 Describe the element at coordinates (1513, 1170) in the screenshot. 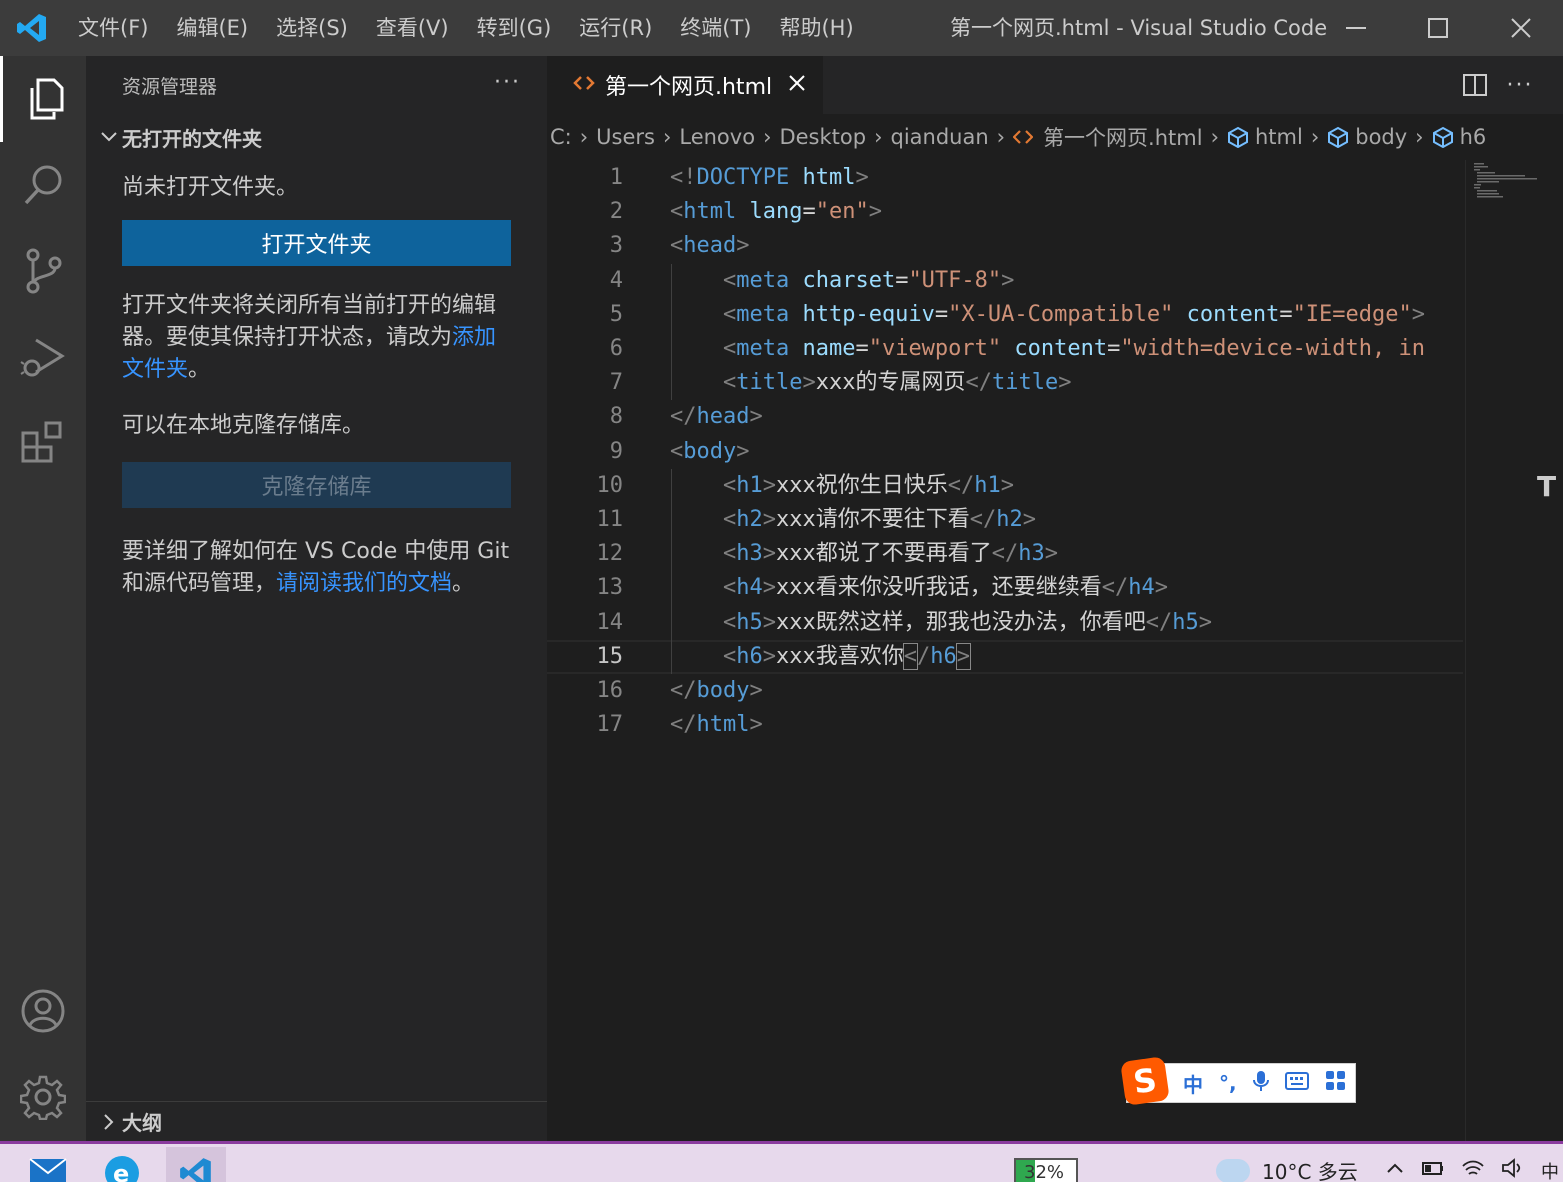

I see `volume-icon` at that location.